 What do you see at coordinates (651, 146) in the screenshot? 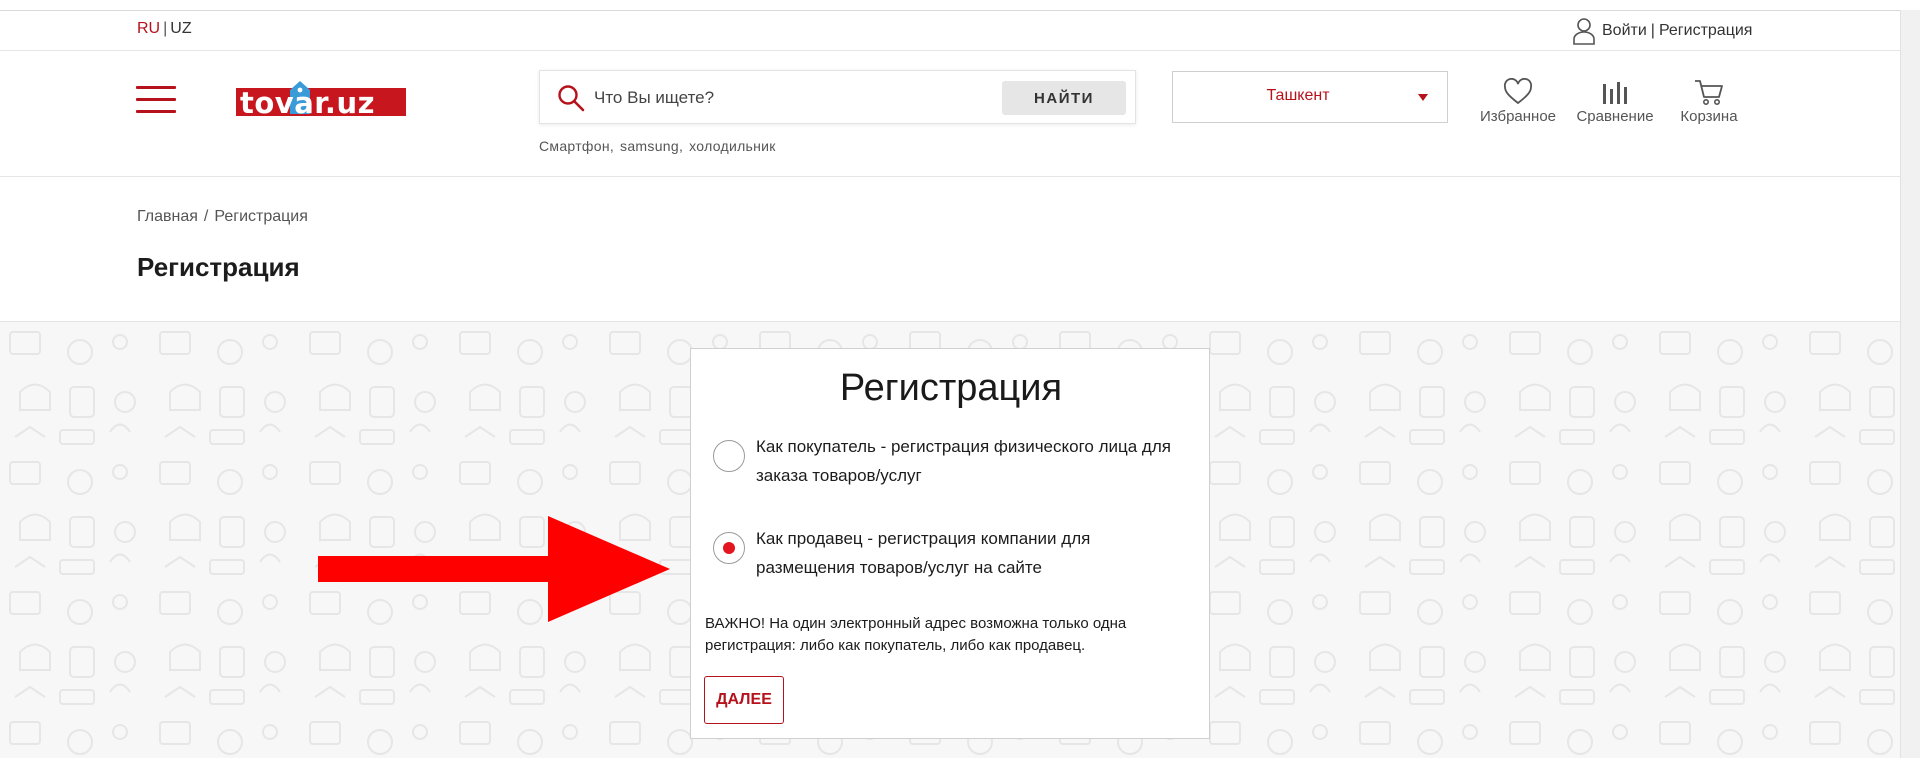
I see `search-hint: samsung,` at bounding box center [651, 146].